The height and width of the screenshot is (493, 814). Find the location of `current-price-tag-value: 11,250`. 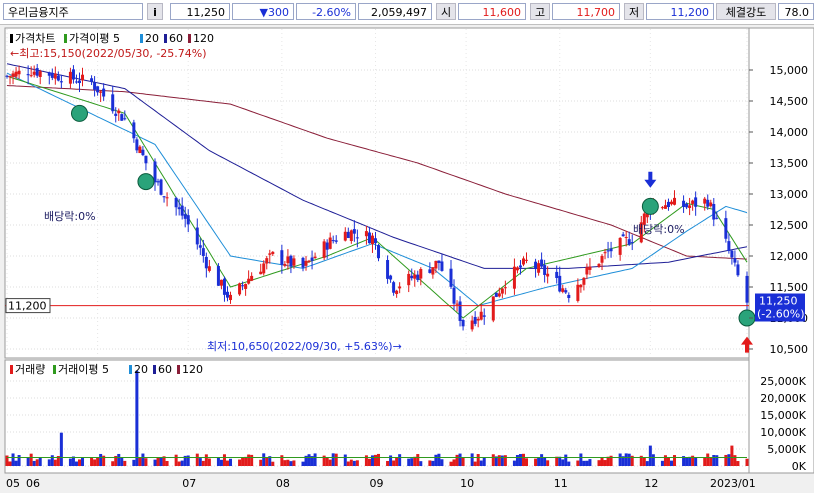

current-price-tag-value: 11,250 is located at coordinates (778, 301).